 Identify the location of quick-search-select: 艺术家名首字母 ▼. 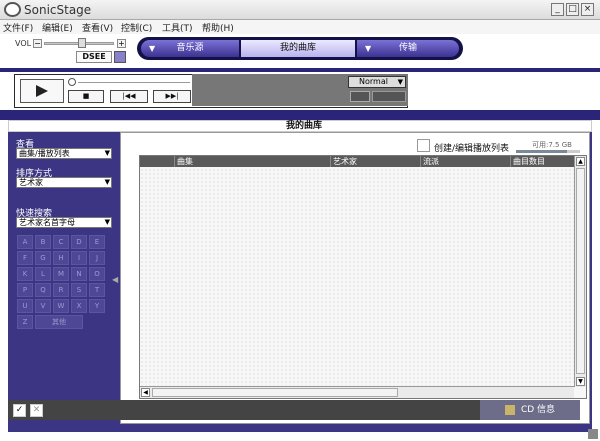
(64, 222).